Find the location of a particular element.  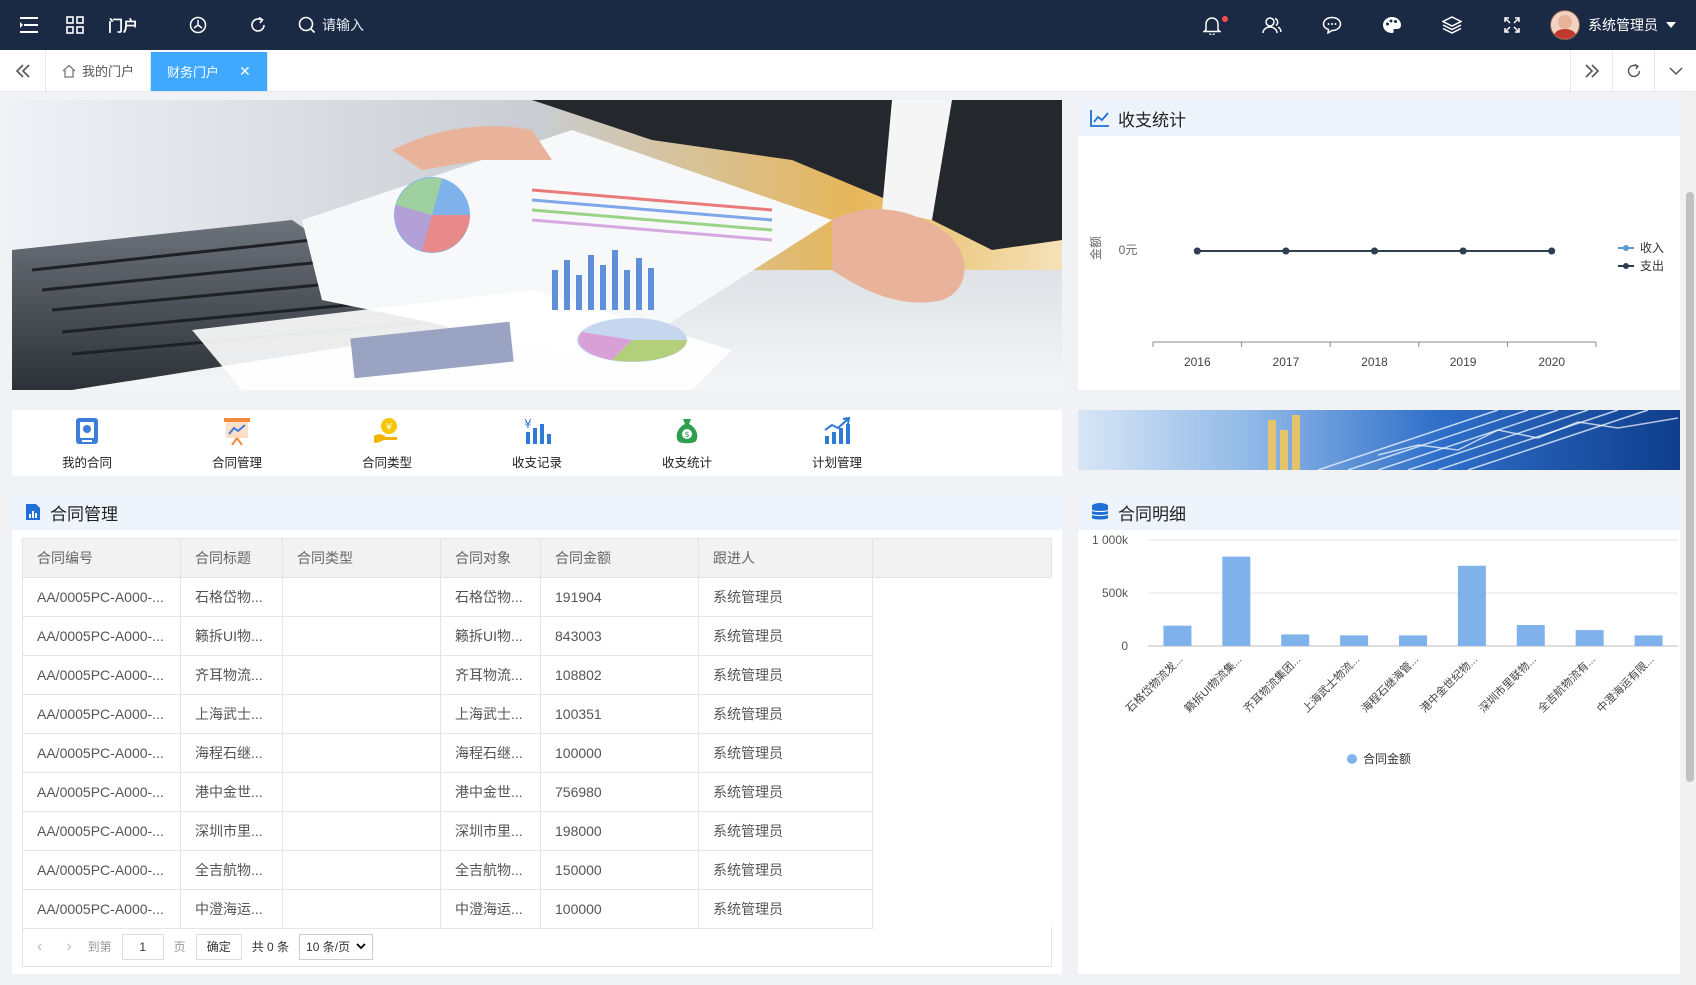

column-header: 合同金额 is located at coordinates (619, 558).